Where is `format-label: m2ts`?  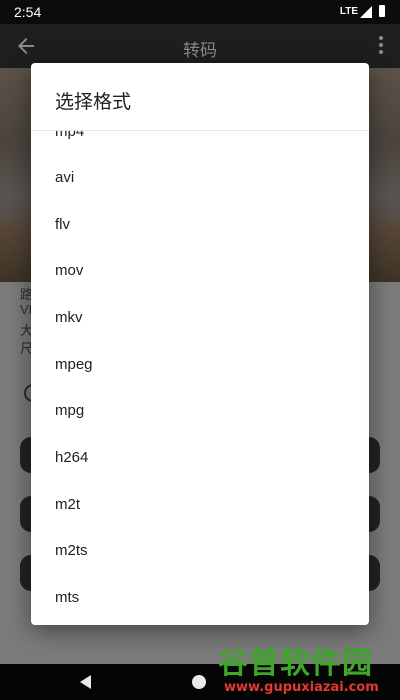
format-label: m2ts is located at coordinates (71, 550).